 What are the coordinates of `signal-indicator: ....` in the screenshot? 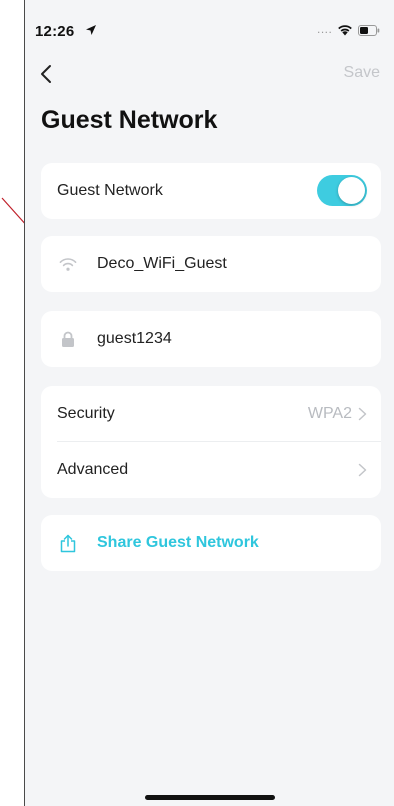 It's located at (325, 29).